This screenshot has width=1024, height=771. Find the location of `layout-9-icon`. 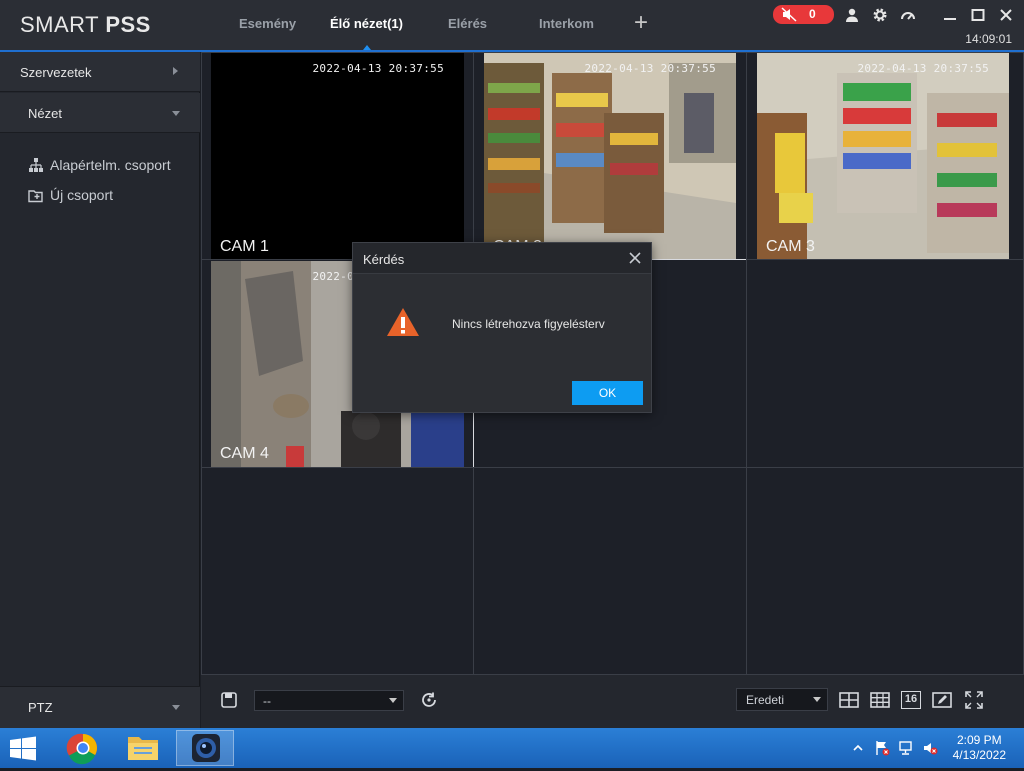

layout-9-icon is located at coordinates (880, 700).